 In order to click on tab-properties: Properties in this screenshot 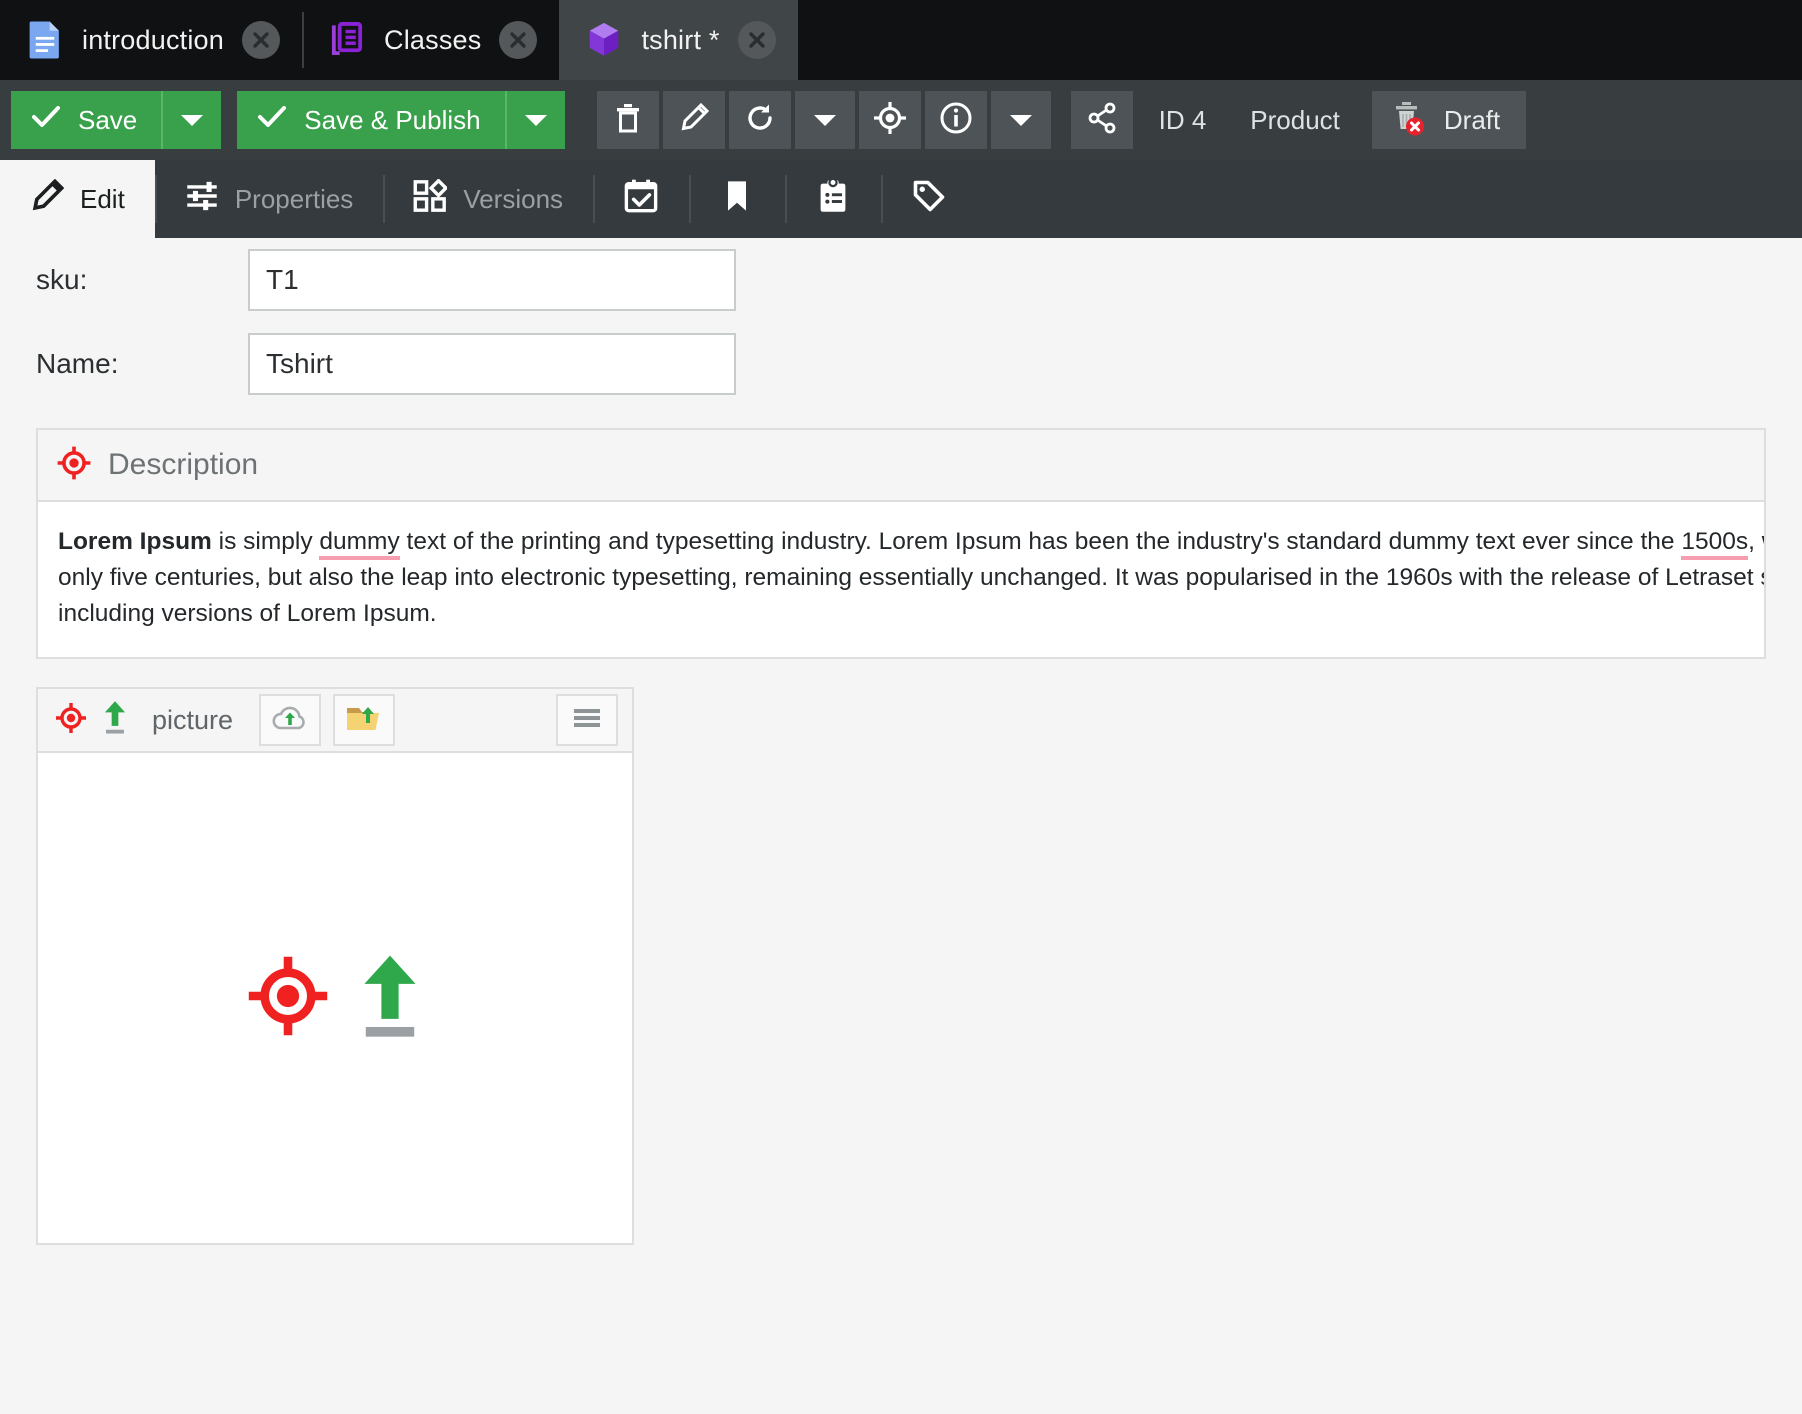, I will do `click(269, 199)`.